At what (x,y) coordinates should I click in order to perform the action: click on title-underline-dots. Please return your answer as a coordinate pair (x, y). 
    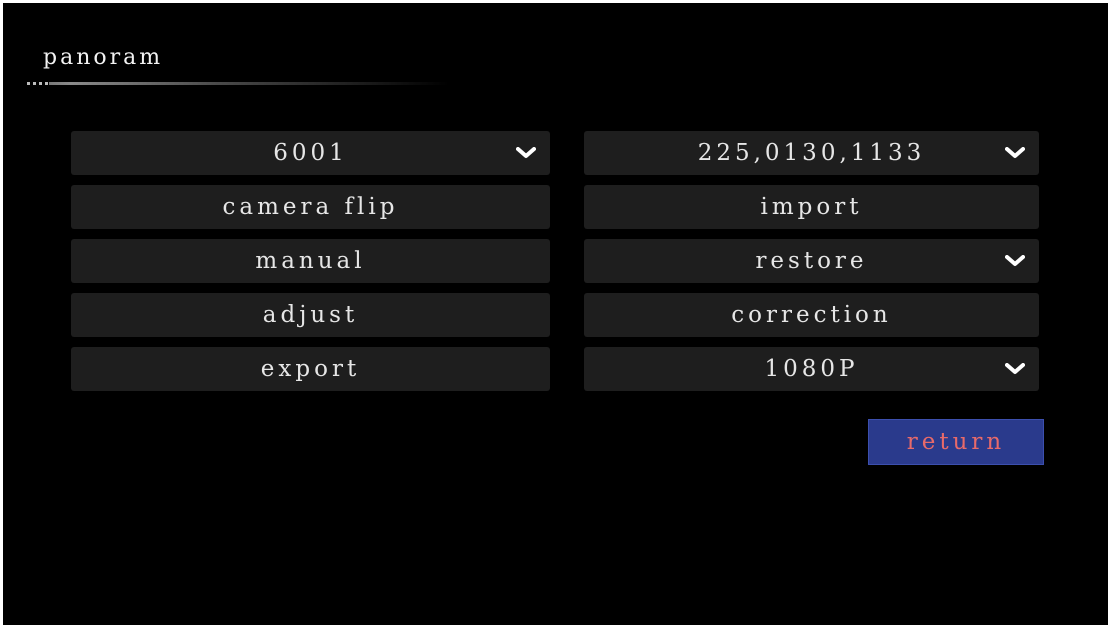
    Looking at the image, I should click on (38, 83).